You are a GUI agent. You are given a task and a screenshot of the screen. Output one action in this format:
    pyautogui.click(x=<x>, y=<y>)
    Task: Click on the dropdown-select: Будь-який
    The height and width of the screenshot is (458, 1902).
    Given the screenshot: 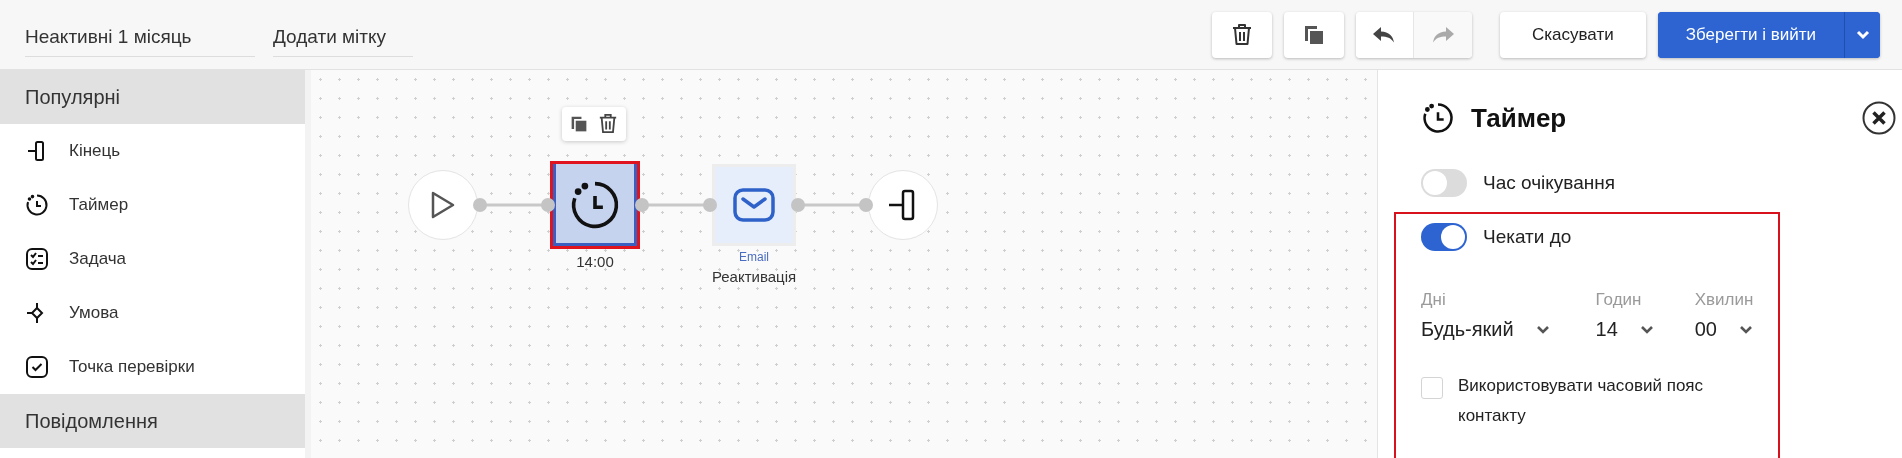 What is the action you would take?
    pyautogui.click(x=1508, y=329)
    